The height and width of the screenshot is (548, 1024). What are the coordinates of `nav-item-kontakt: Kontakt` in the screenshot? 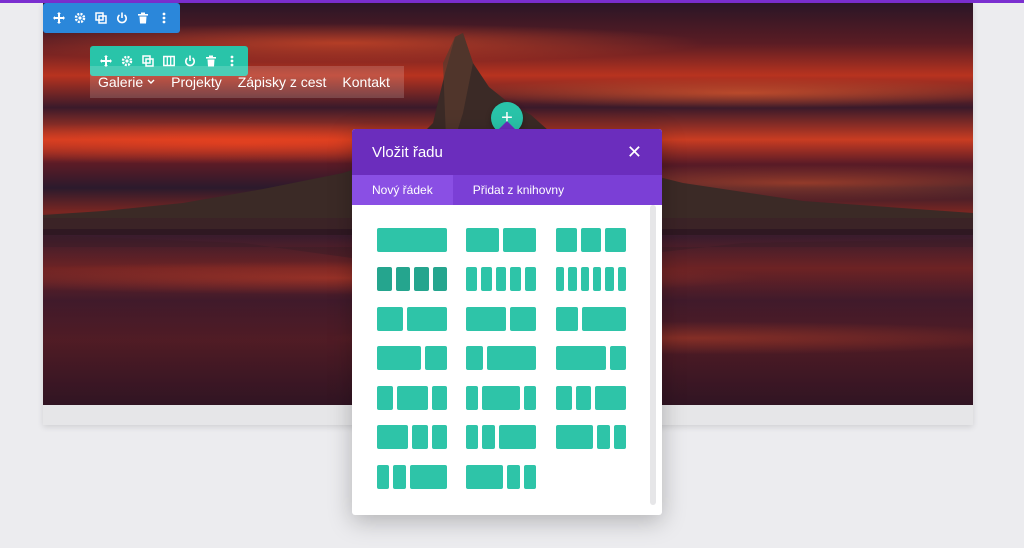 It's located at (365, 82).